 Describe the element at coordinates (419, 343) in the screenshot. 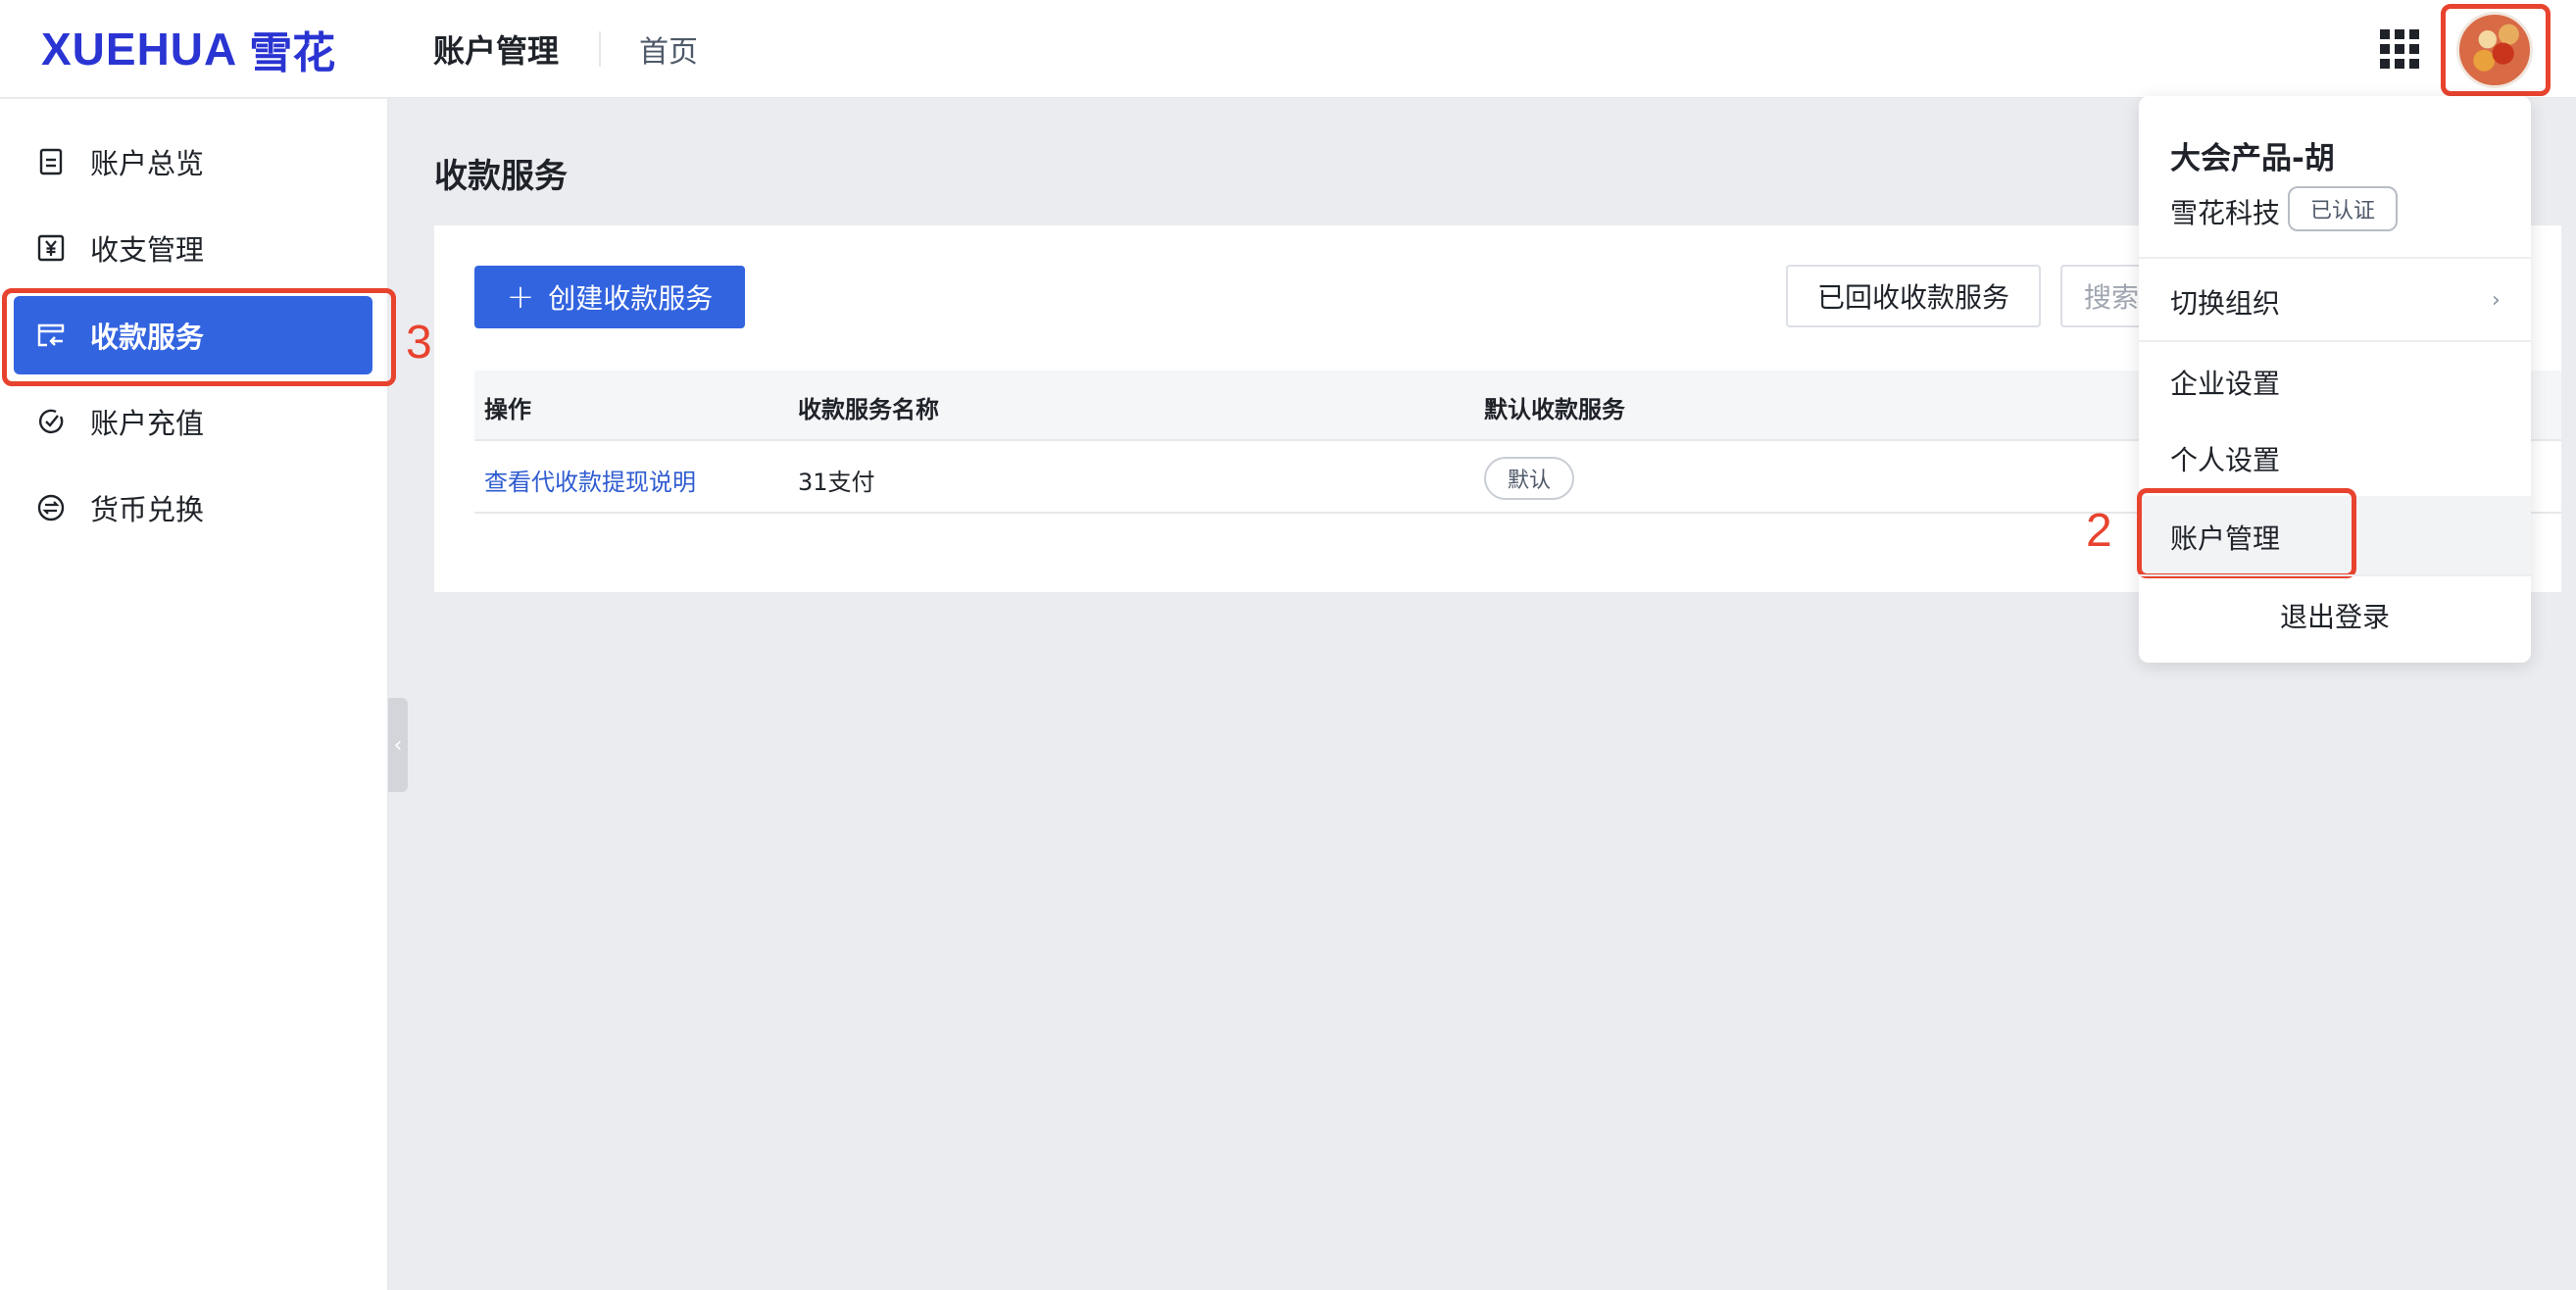

I see `annotation-number-3: 3` at that location.